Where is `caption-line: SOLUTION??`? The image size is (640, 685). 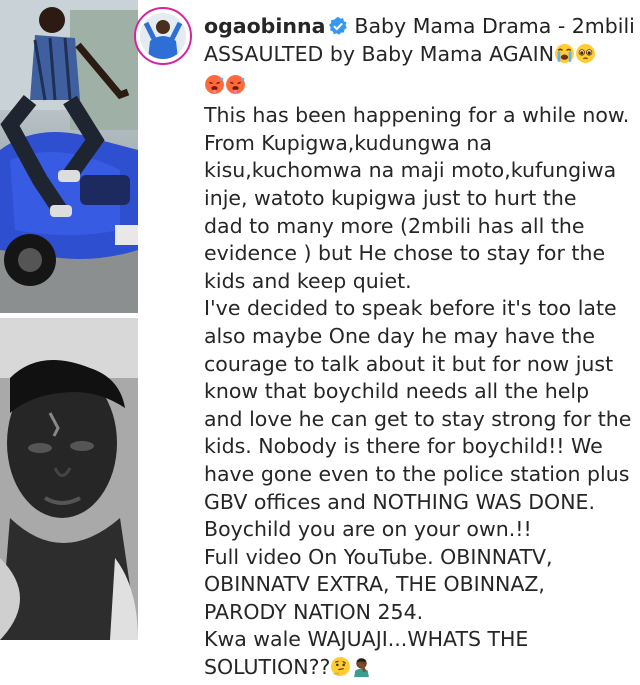
caption-line: SOLUTION?? is located at coordinates (420, 669).